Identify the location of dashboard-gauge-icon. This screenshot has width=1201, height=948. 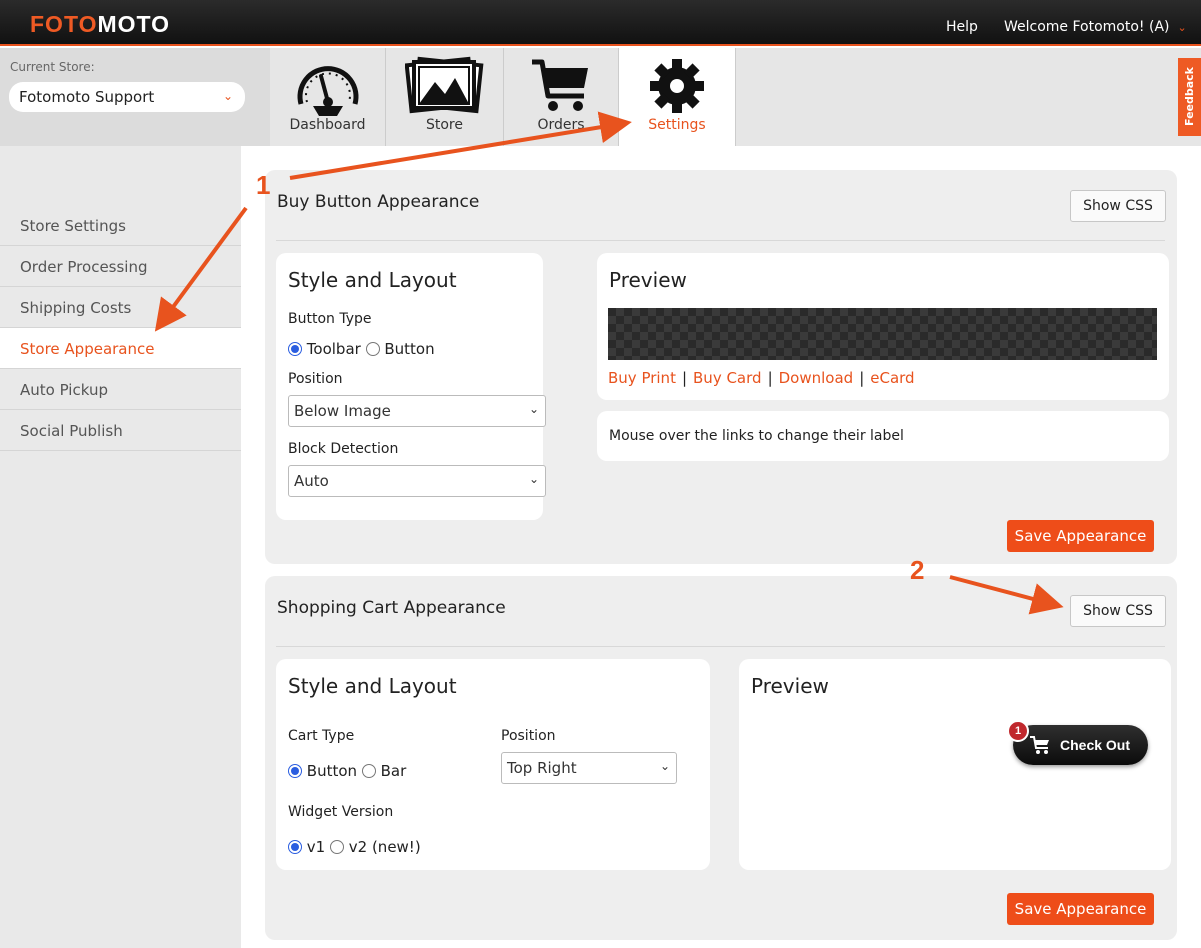
(327, 91).